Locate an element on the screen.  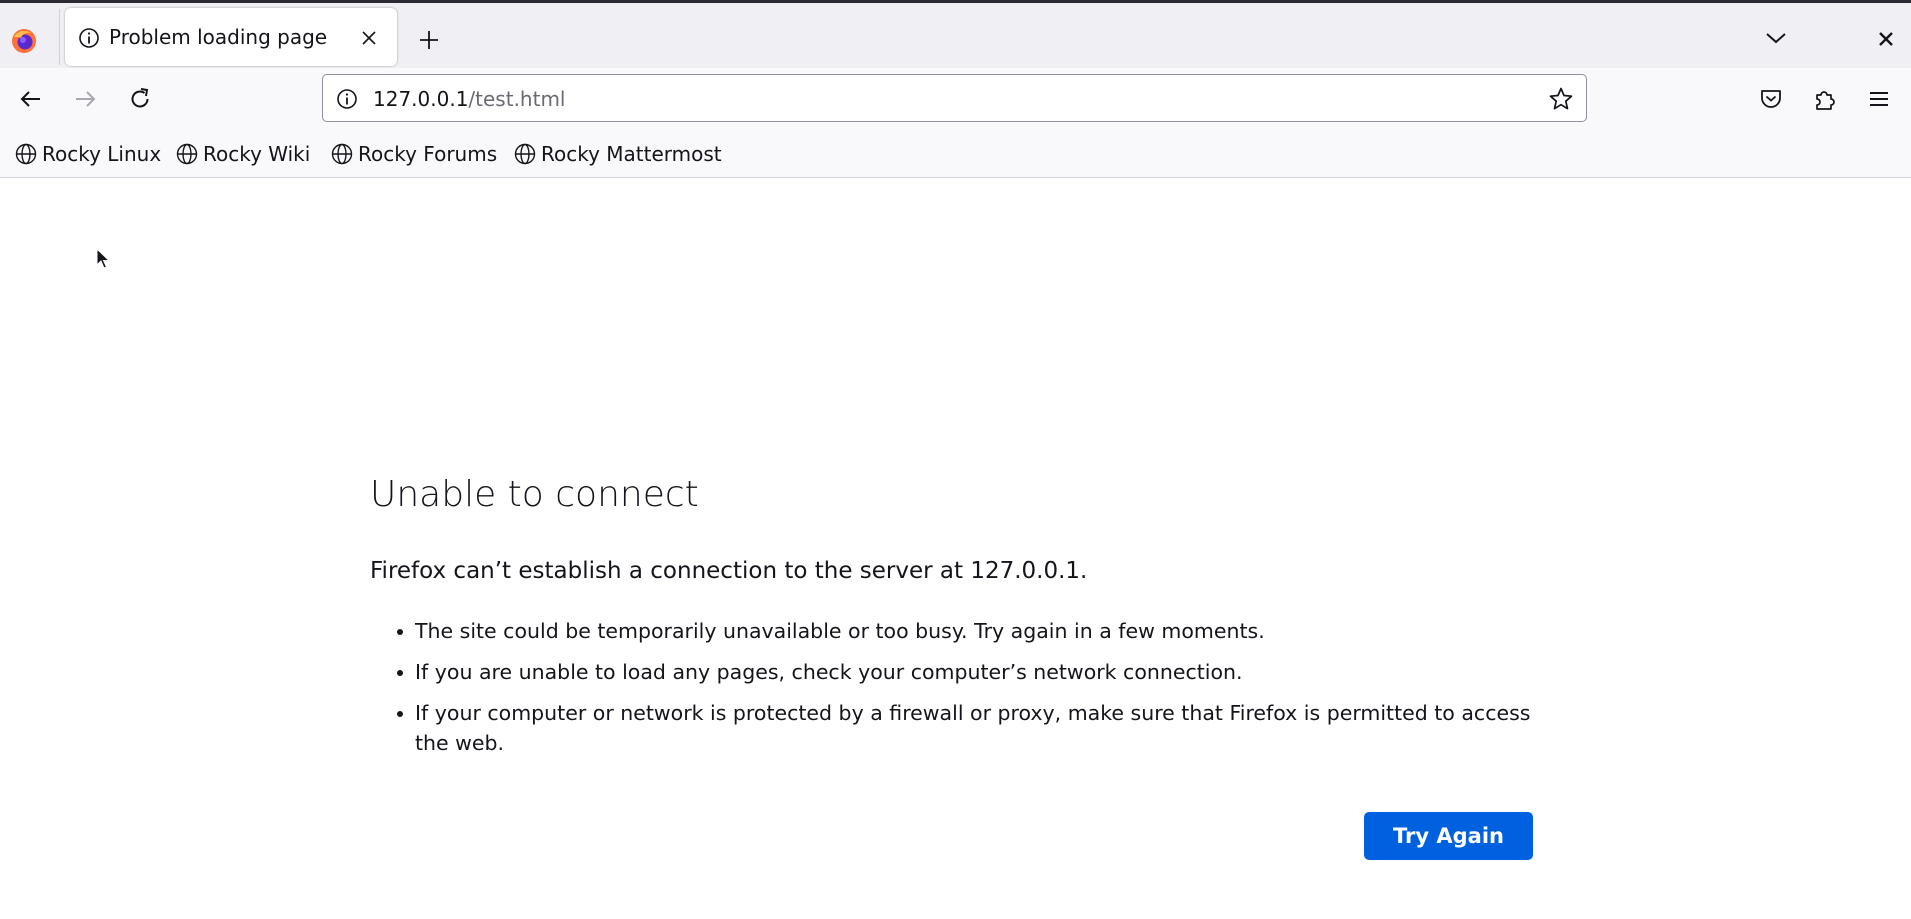
extensions-puzzle-icon is located at coordinates (1825, 99).